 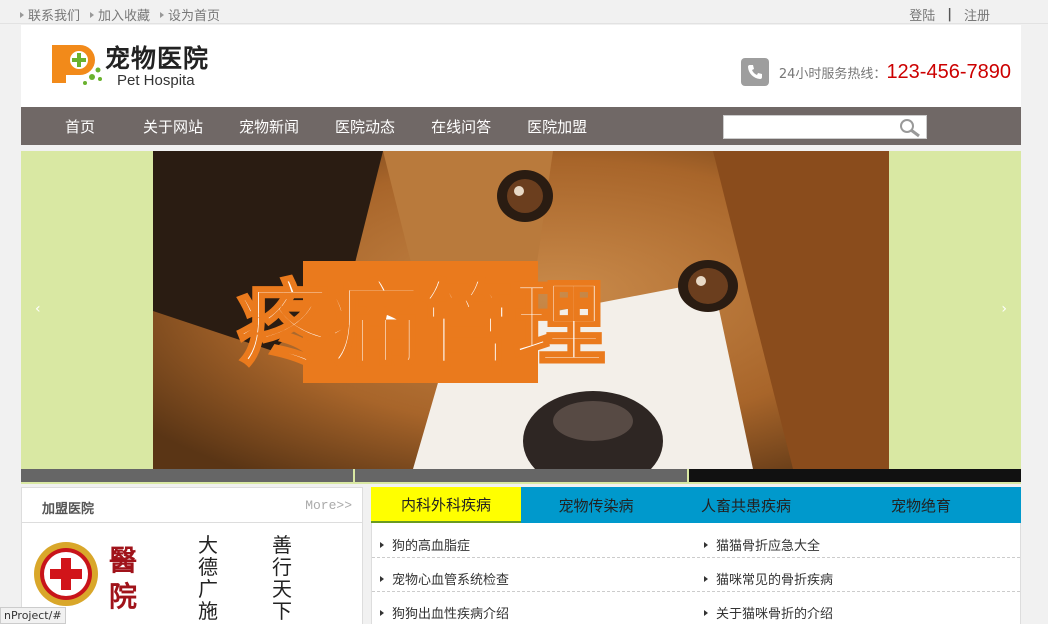 I want to click on list-item: 狗的高血脂症, so click(x=425, y=544).